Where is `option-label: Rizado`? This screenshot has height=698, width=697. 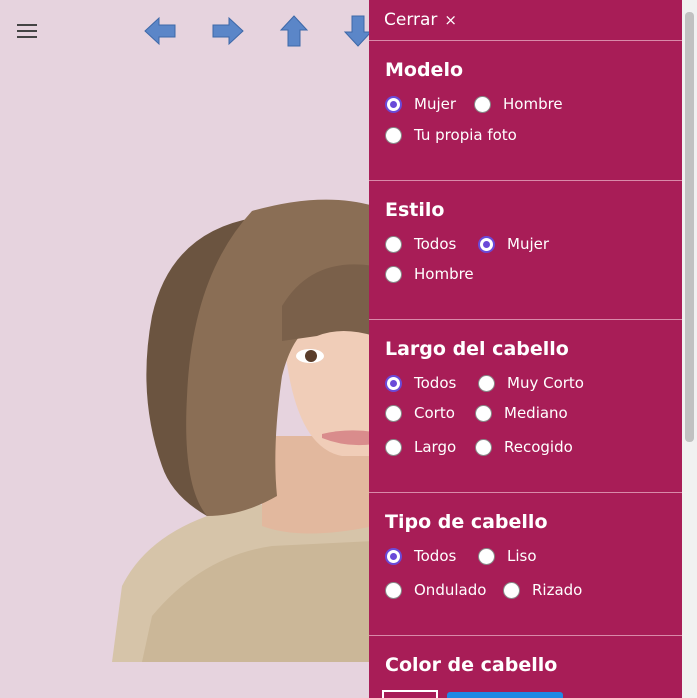
option-label: Rizado is located at coordinates (557, 590).